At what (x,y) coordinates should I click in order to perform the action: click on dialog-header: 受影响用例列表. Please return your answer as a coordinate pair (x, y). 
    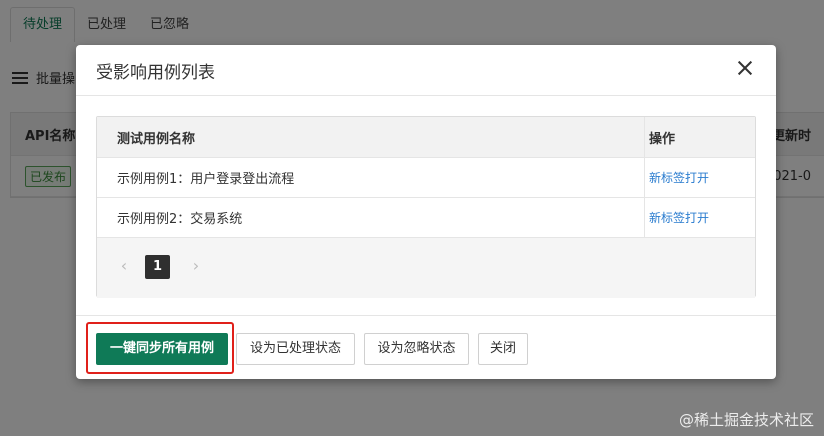
    Looking at the image, I should click on (426, 70).